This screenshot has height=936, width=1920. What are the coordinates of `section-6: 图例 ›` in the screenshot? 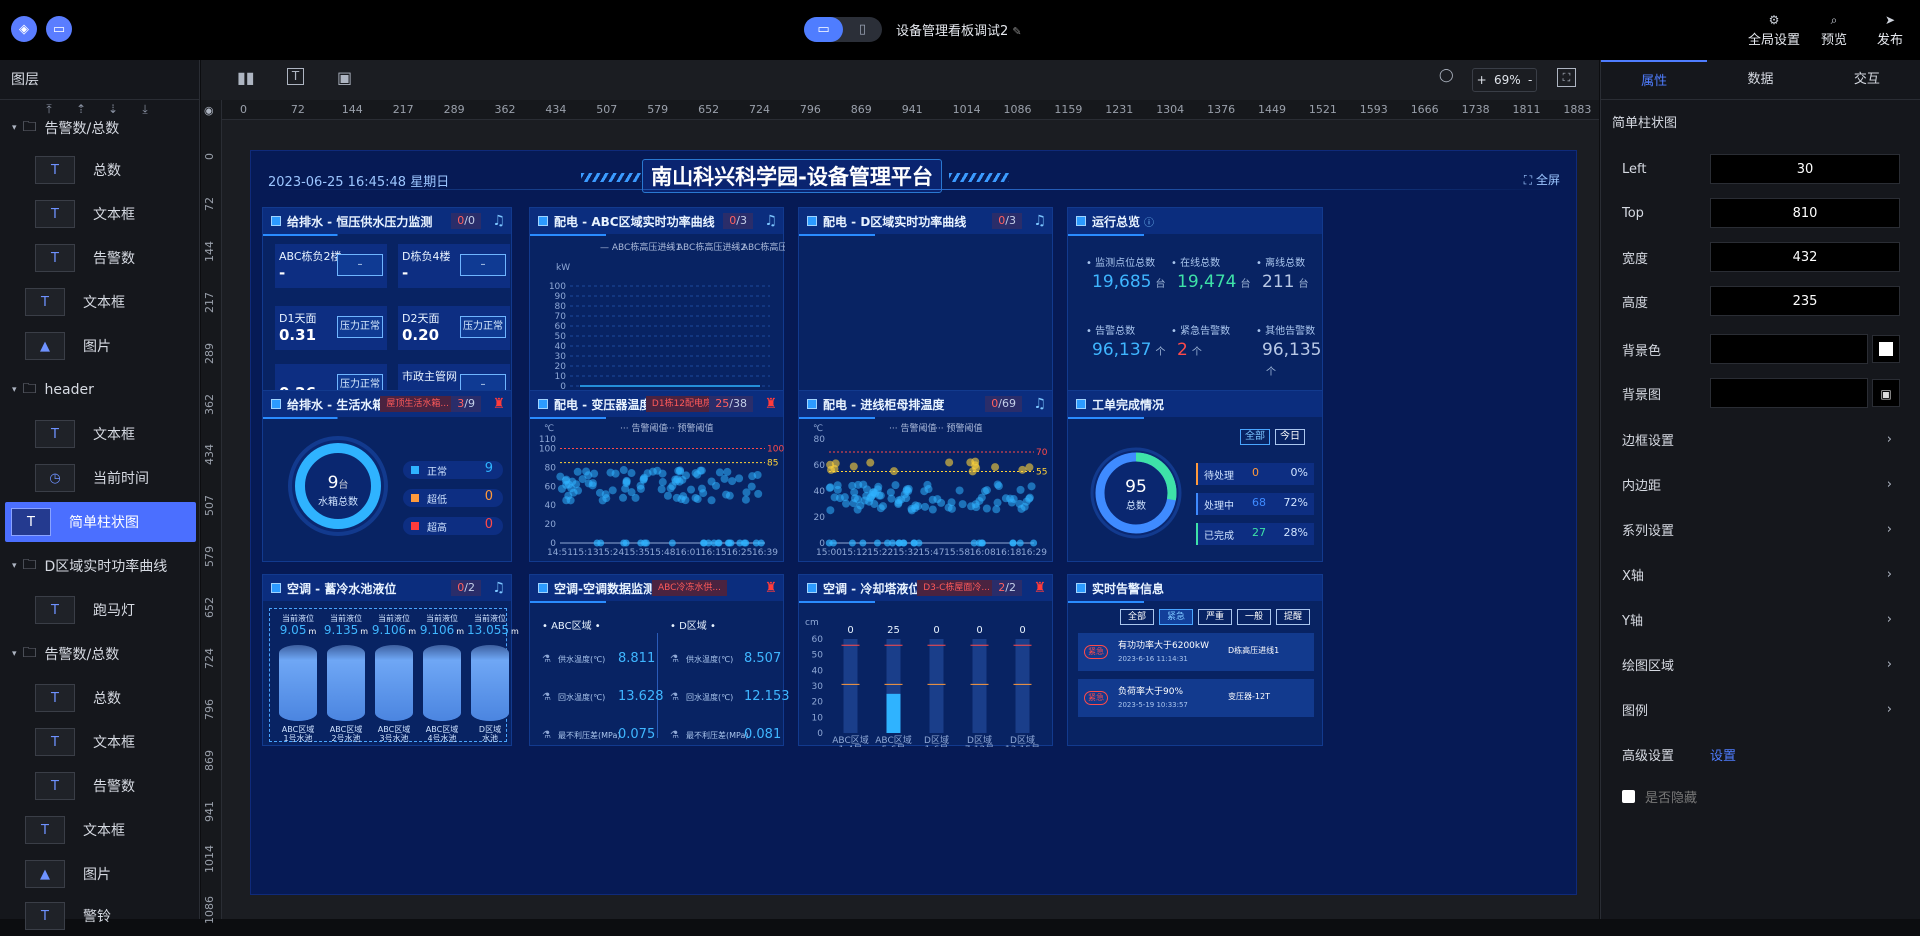 It's located at (1762, 709).